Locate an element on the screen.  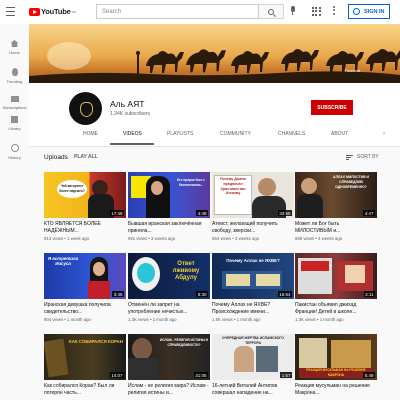
more-options-icon is located at coordinates (334, 11).